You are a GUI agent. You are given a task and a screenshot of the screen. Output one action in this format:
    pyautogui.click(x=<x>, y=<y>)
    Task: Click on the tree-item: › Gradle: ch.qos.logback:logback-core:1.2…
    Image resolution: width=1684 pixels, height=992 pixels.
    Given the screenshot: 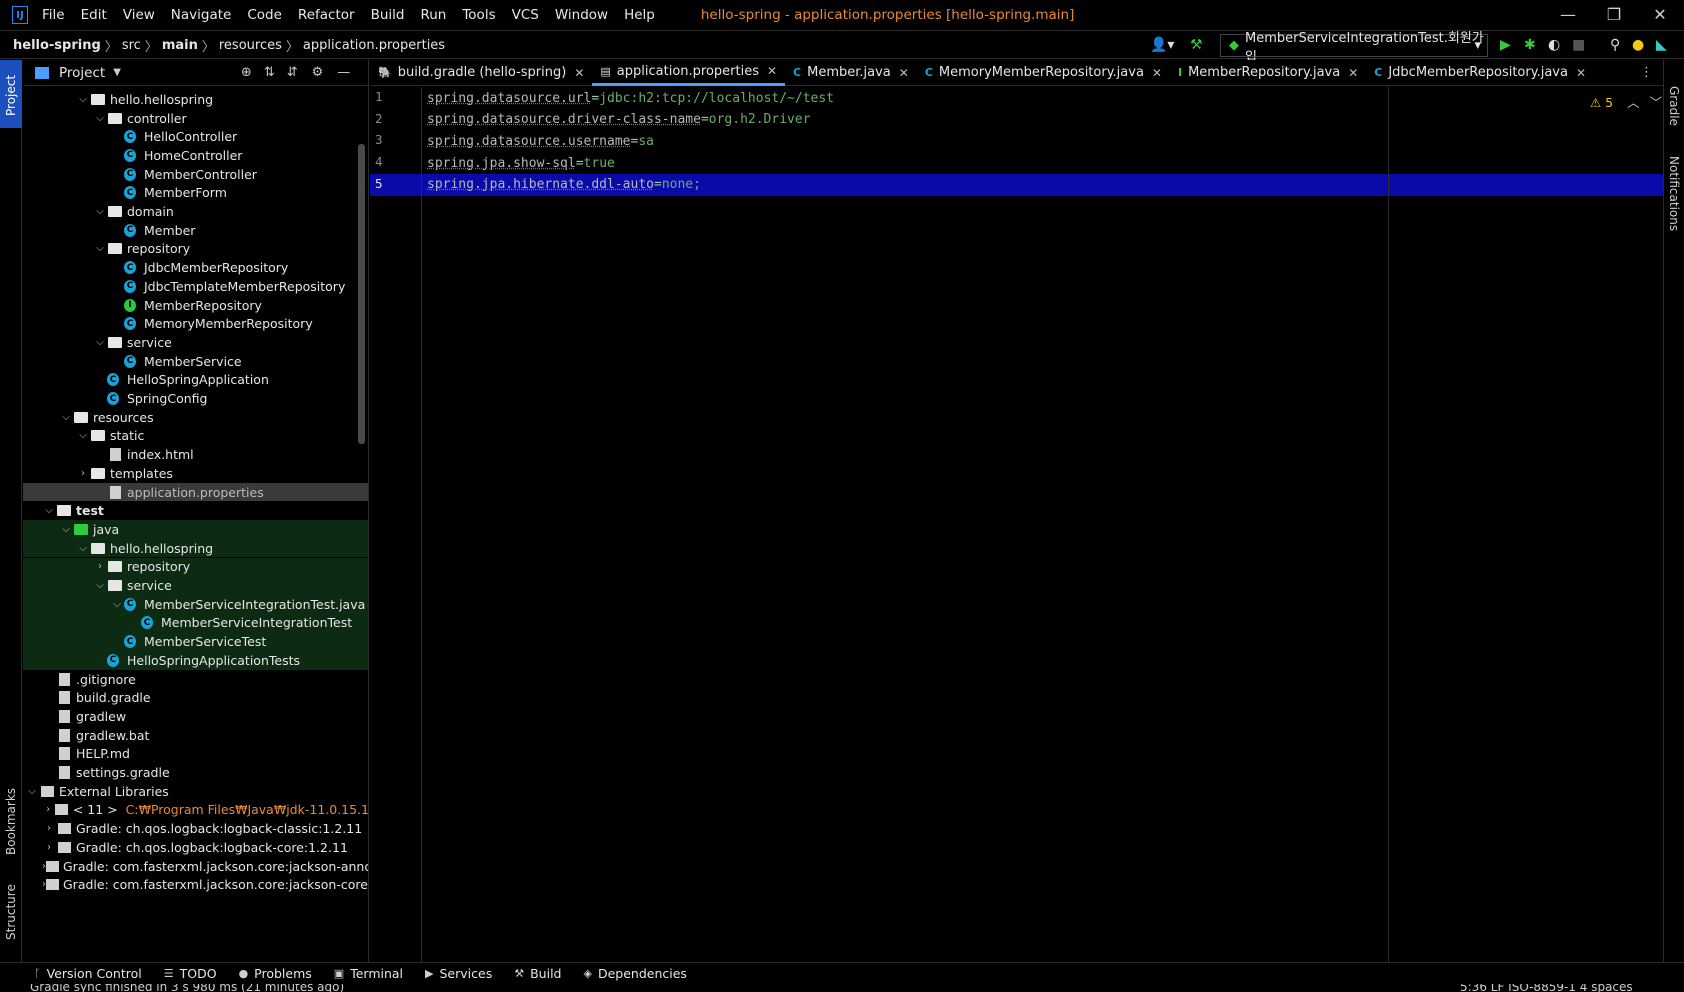 What is the action you would take?
    pyautogui.click(x=195, y=847)
    